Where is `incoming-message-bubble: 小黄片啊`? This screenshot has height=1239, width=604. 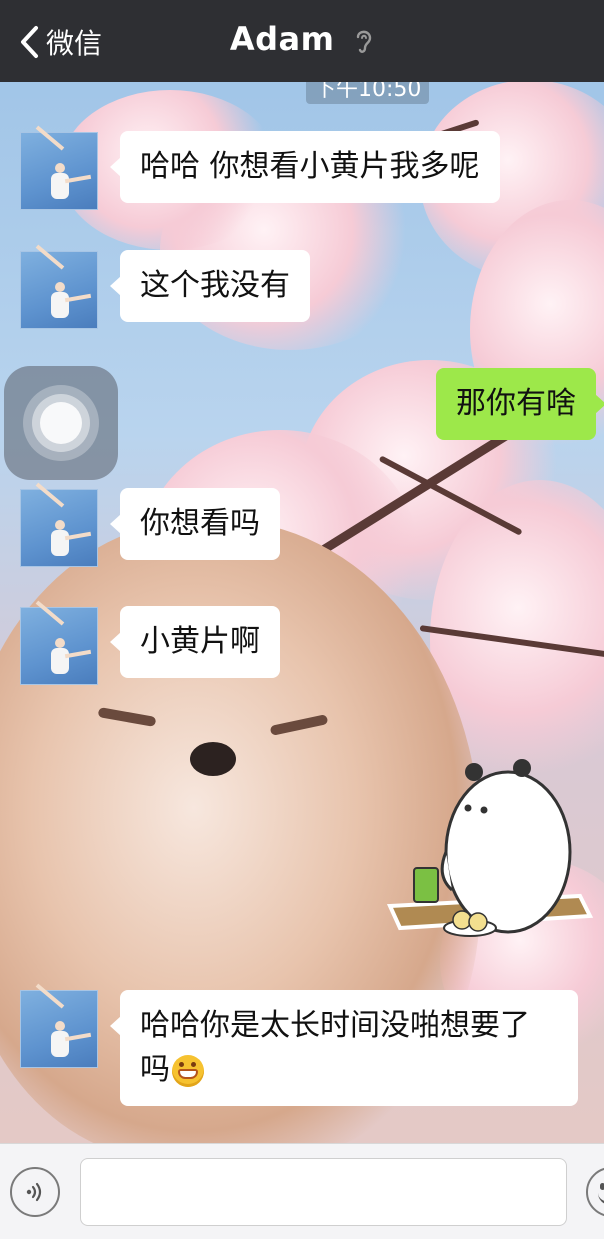 incoming-message-bubble: 小黄片啊 is located at coordinates (195, 642).